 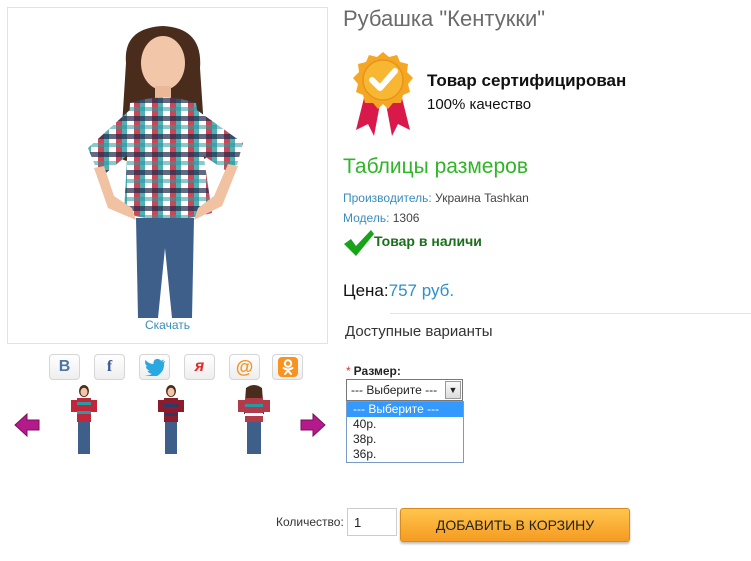 I want to click on certified-subtitle: 100% качество, so click(x=479, y=104).